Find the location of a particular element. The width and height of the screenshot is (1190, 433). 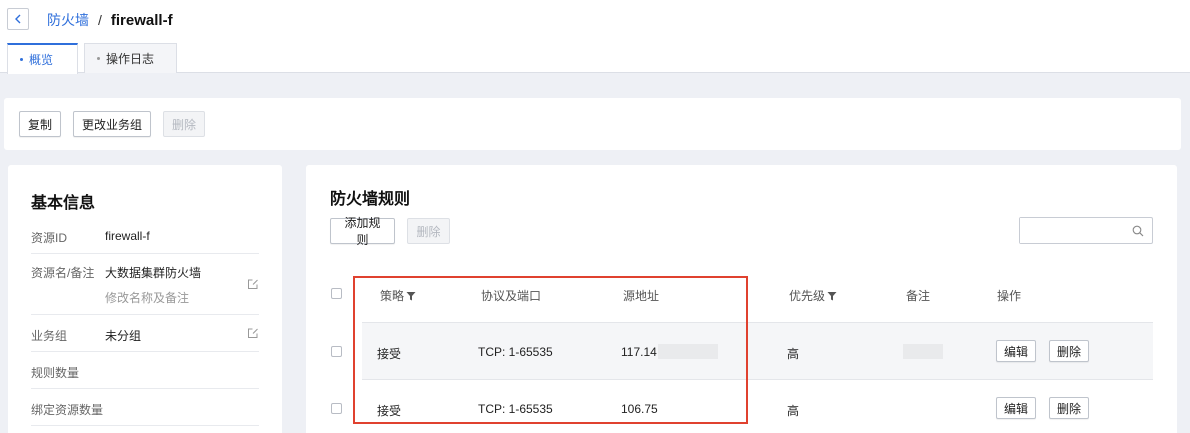

cell-source: 117.14 is located at coordinates (639, 352).